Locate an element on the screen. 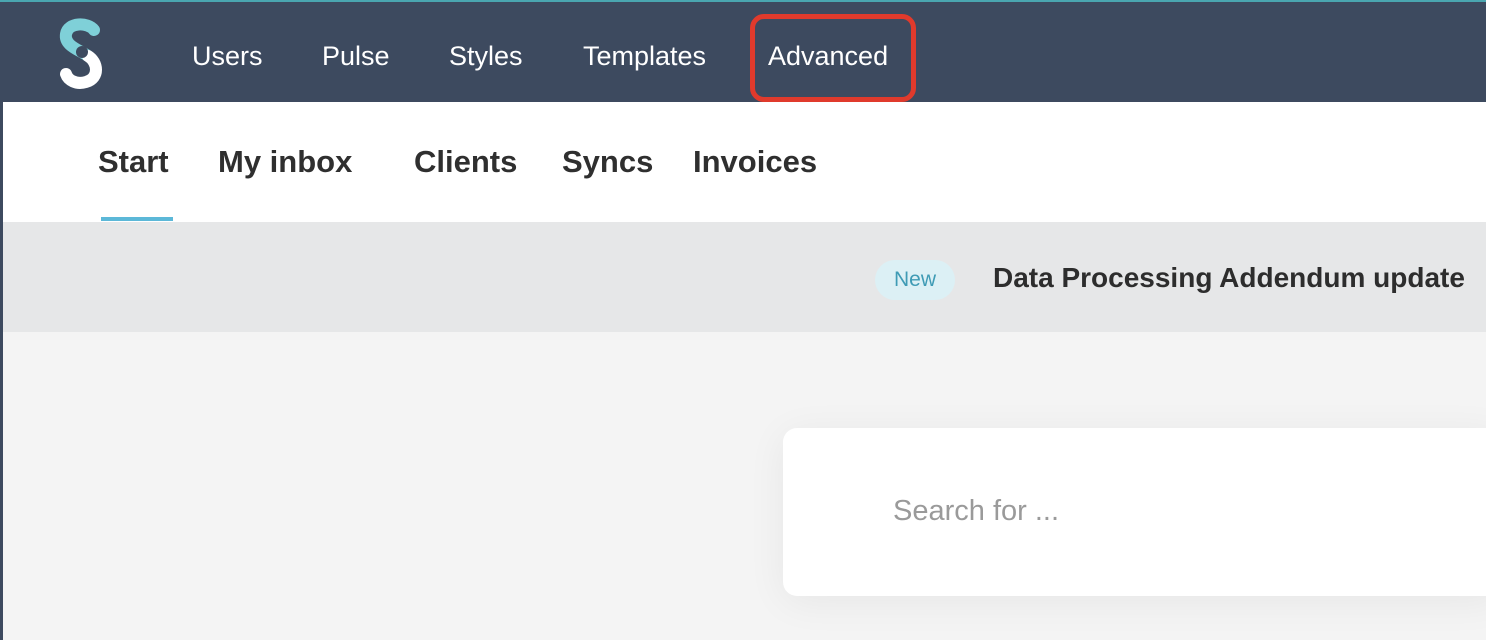 The image size is (1486, 640). tab-syncs: Syncs is located at coordinates (607, 162).